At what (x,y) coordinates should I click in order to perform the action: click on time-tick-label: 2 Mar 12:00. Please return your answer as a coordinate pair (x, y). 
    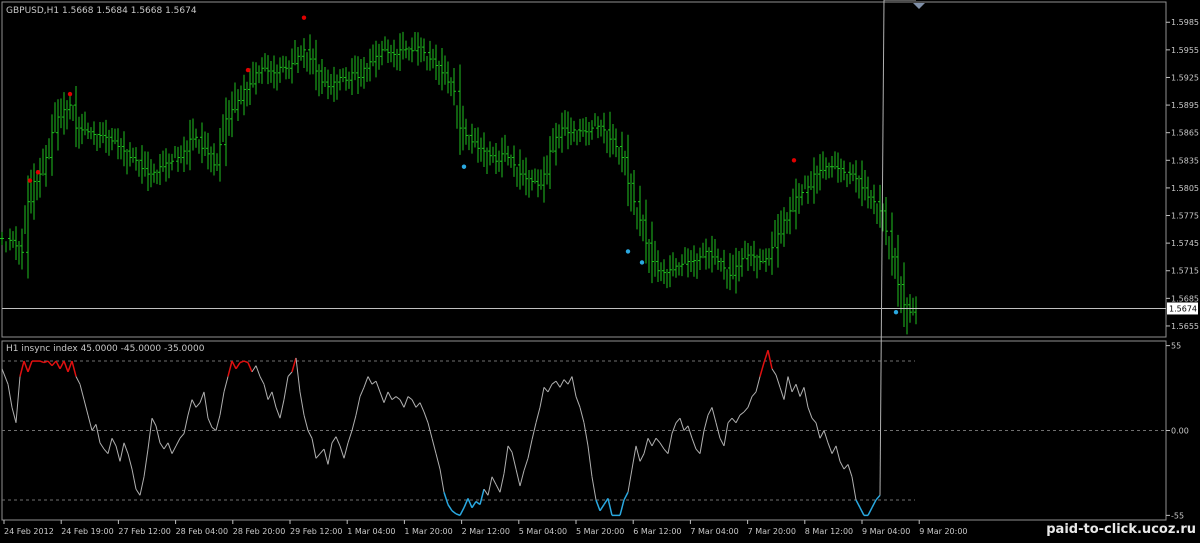
    Looking at the image, I should click on (486, 531).